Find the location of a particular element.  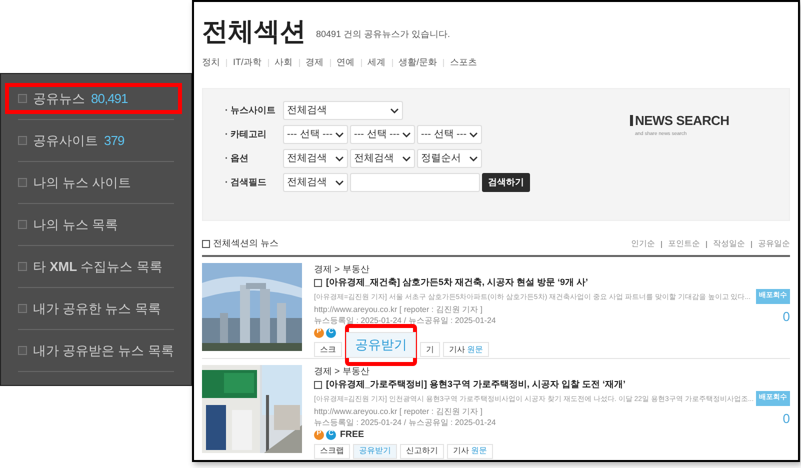

category-tab: 정치 is located at coordinates (211, 63).